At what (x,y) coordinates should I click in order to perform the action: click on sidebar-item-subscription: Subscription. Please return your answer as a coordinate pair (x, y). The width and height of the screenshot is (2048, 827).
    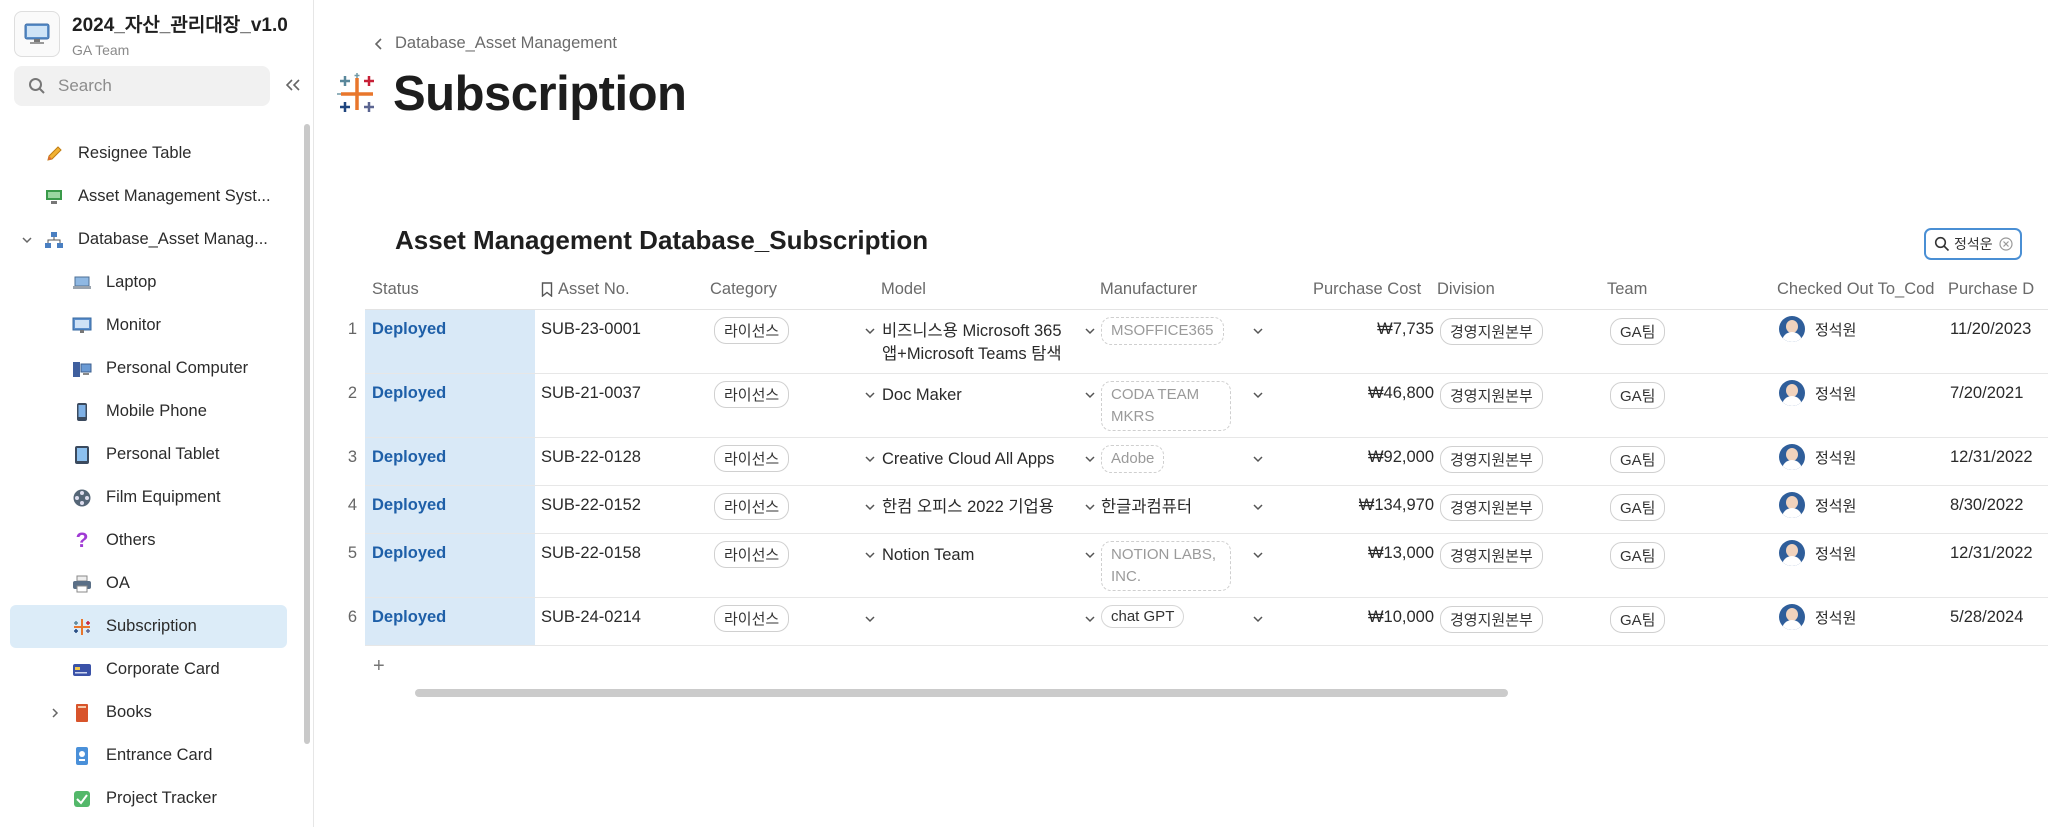
    Looking at the image, I should click on (148, 626).